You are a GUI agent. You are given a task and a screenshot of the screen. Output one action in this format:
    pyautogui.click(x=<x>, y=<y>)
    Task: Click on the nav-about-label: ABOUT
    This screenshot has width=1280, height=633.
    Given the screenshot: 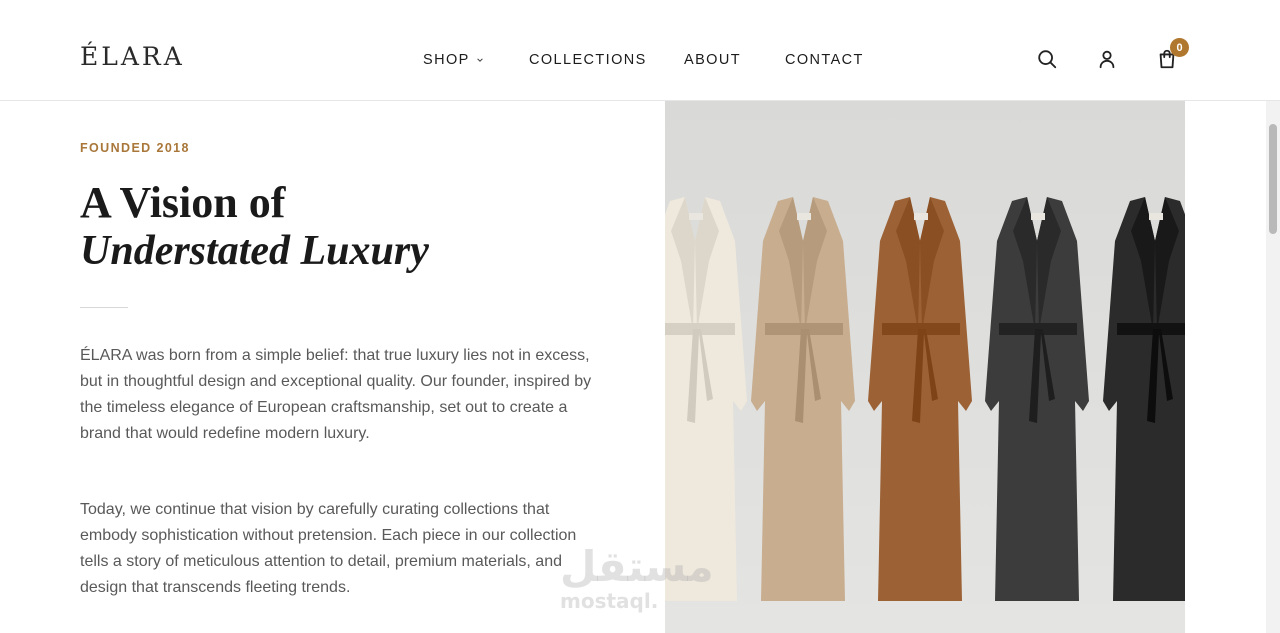 What is the action you would take?
    pyautogui.click(x=712, y=60)
    